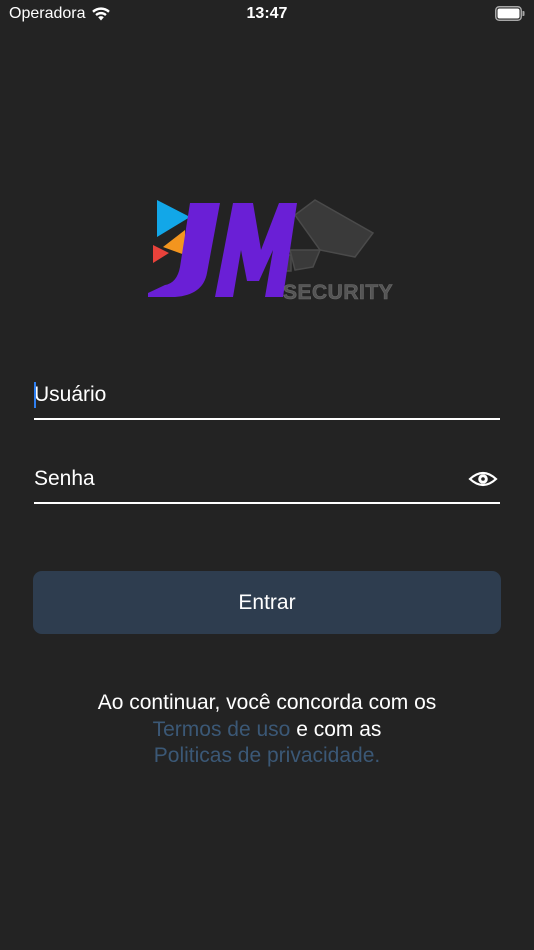  What do you see at coordinates (173, 218) in the screenshot?
I see `logo-blue-triangle` at bounding box center [173, 218].